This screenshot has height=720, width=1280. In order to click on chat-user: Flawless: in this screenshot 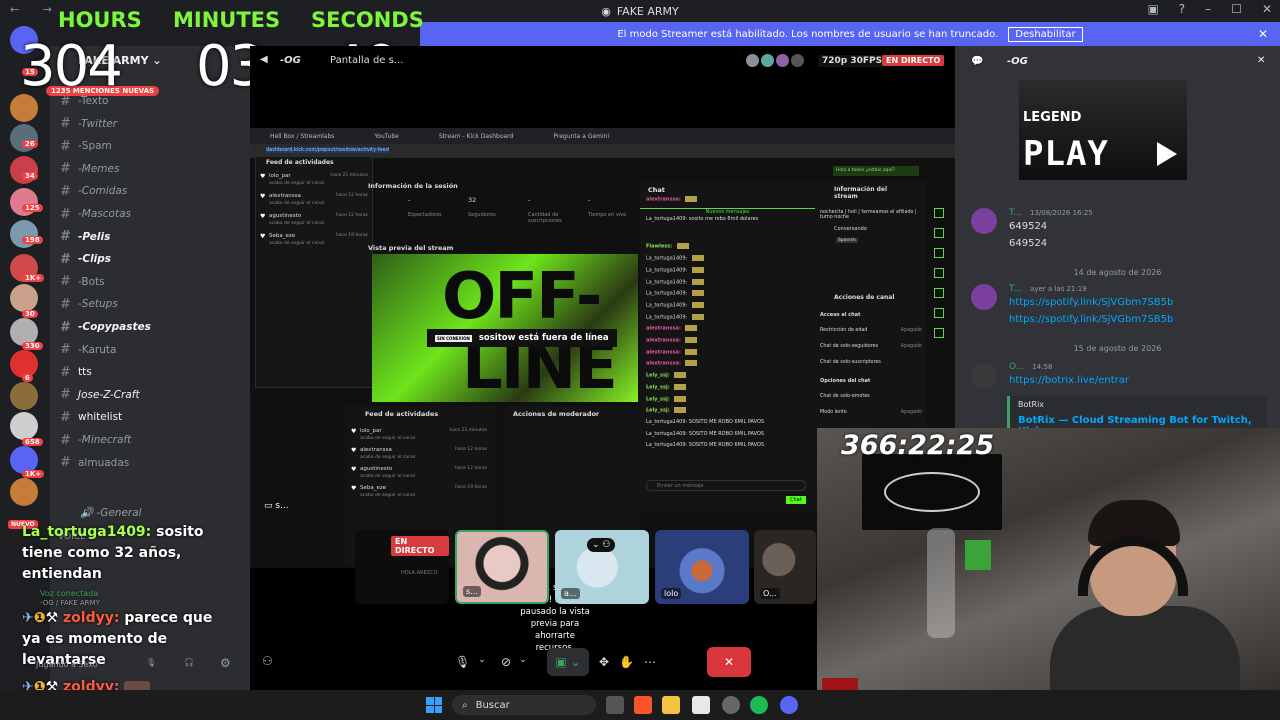, I will do `click(659, 247)`.